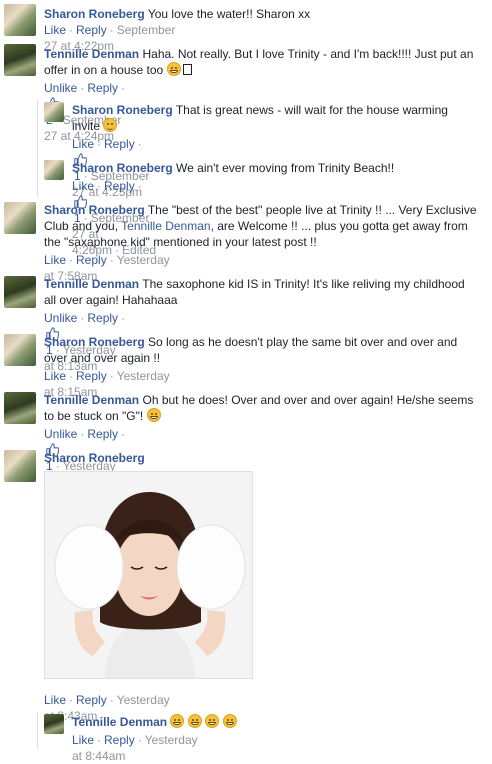  What do you see at coordinates (104, 70) in the screenshot?
I see `comment-text: offer in on a house too` at bounding box center [104, 70].